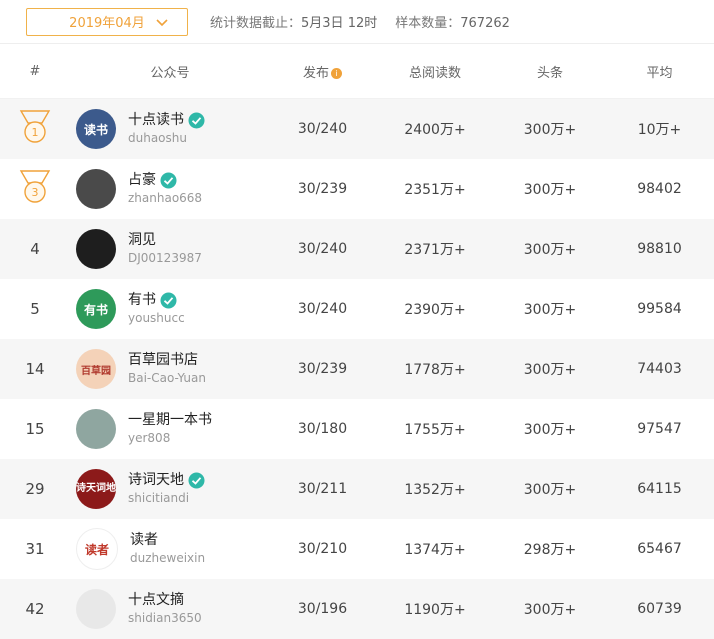 The width and height of the screenshot is (714, 639). I want to click on account-cell: 诗天词地 诗词天地 shicitiandi, so click(170, 489).